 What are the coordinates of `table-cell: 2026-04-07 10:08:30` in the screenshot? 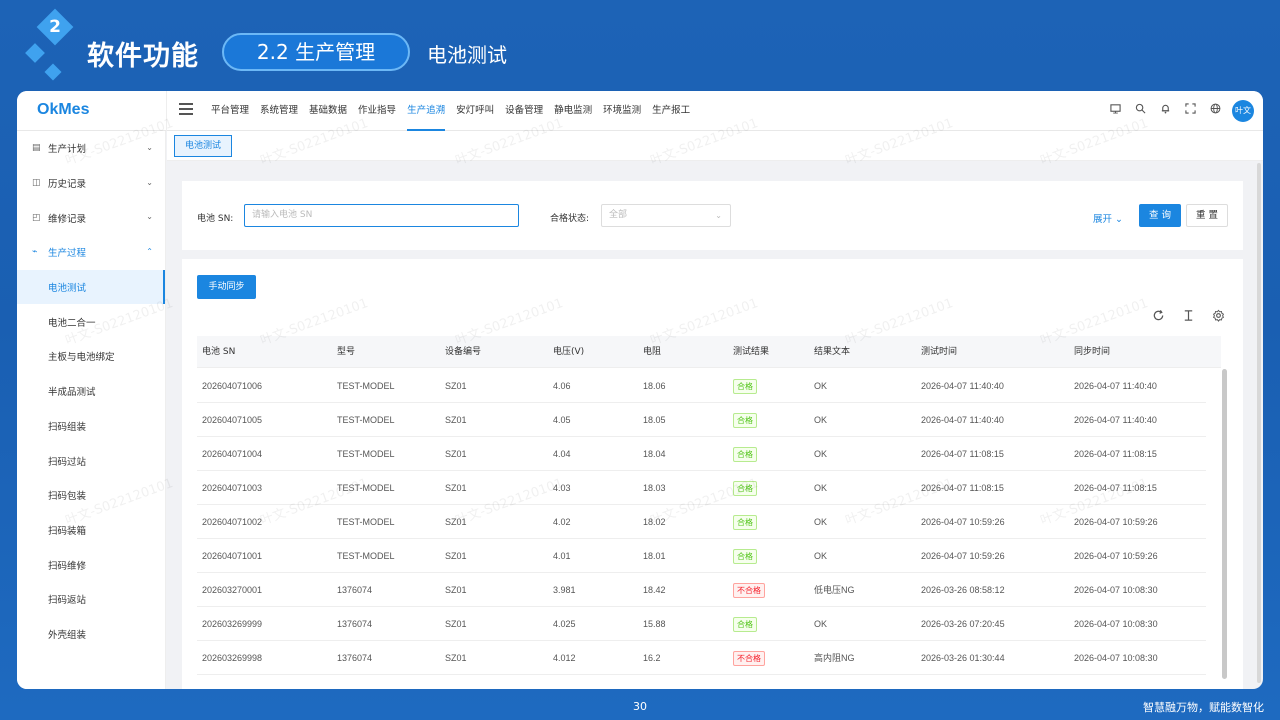 It's located at (1116, 624).